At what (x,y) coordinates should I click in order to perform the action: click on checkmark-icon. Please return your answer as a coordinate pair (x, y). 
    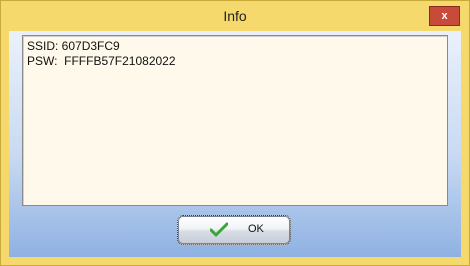
    Looking at the image, I should click on (219, 230).